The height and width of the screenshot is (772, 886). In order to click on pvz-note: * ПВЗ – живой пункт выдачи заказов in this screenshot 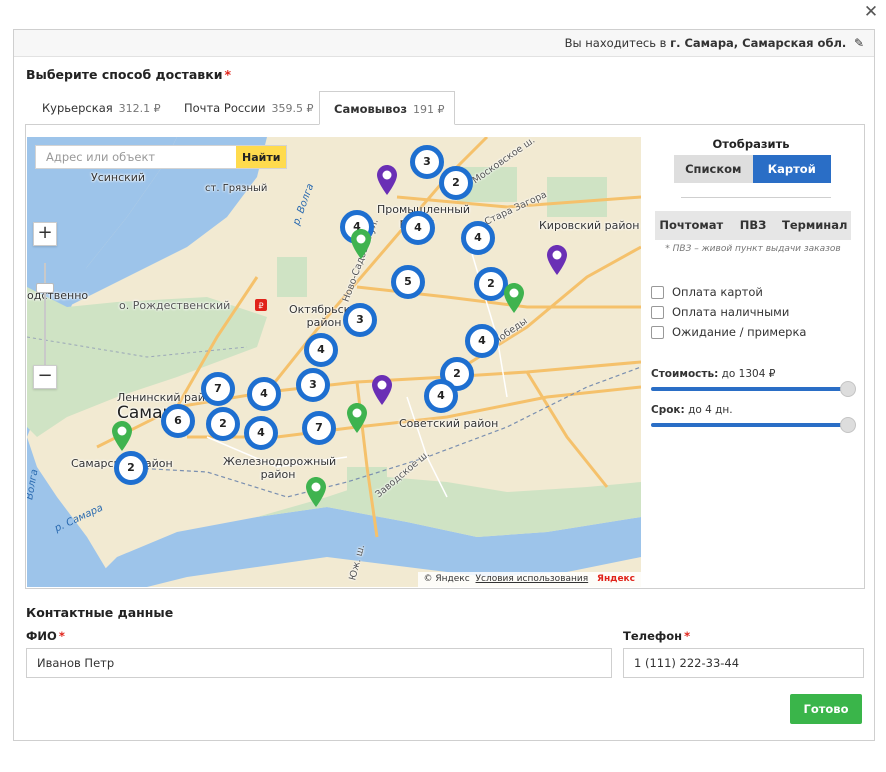, I will do `click(753, 249)`.